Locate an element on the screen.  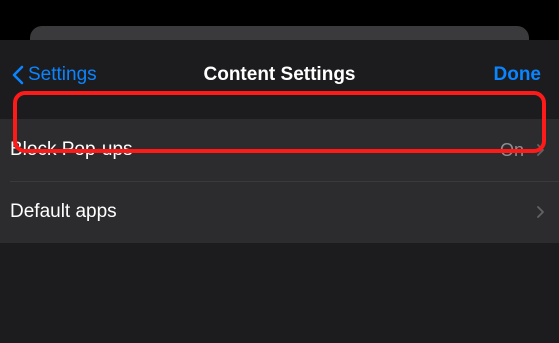
done-button: Done is located at coordinates (518, 75).